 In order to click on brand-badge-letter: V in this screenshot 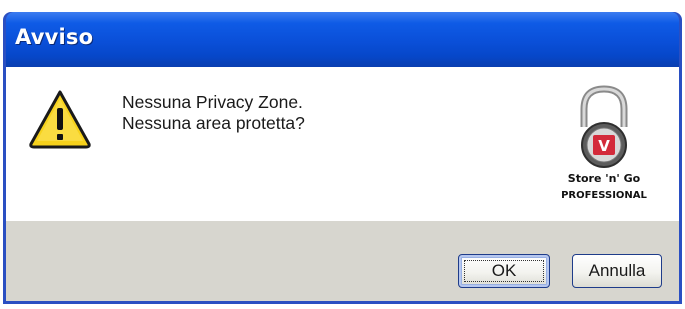, I will do `click(604, 146)`.